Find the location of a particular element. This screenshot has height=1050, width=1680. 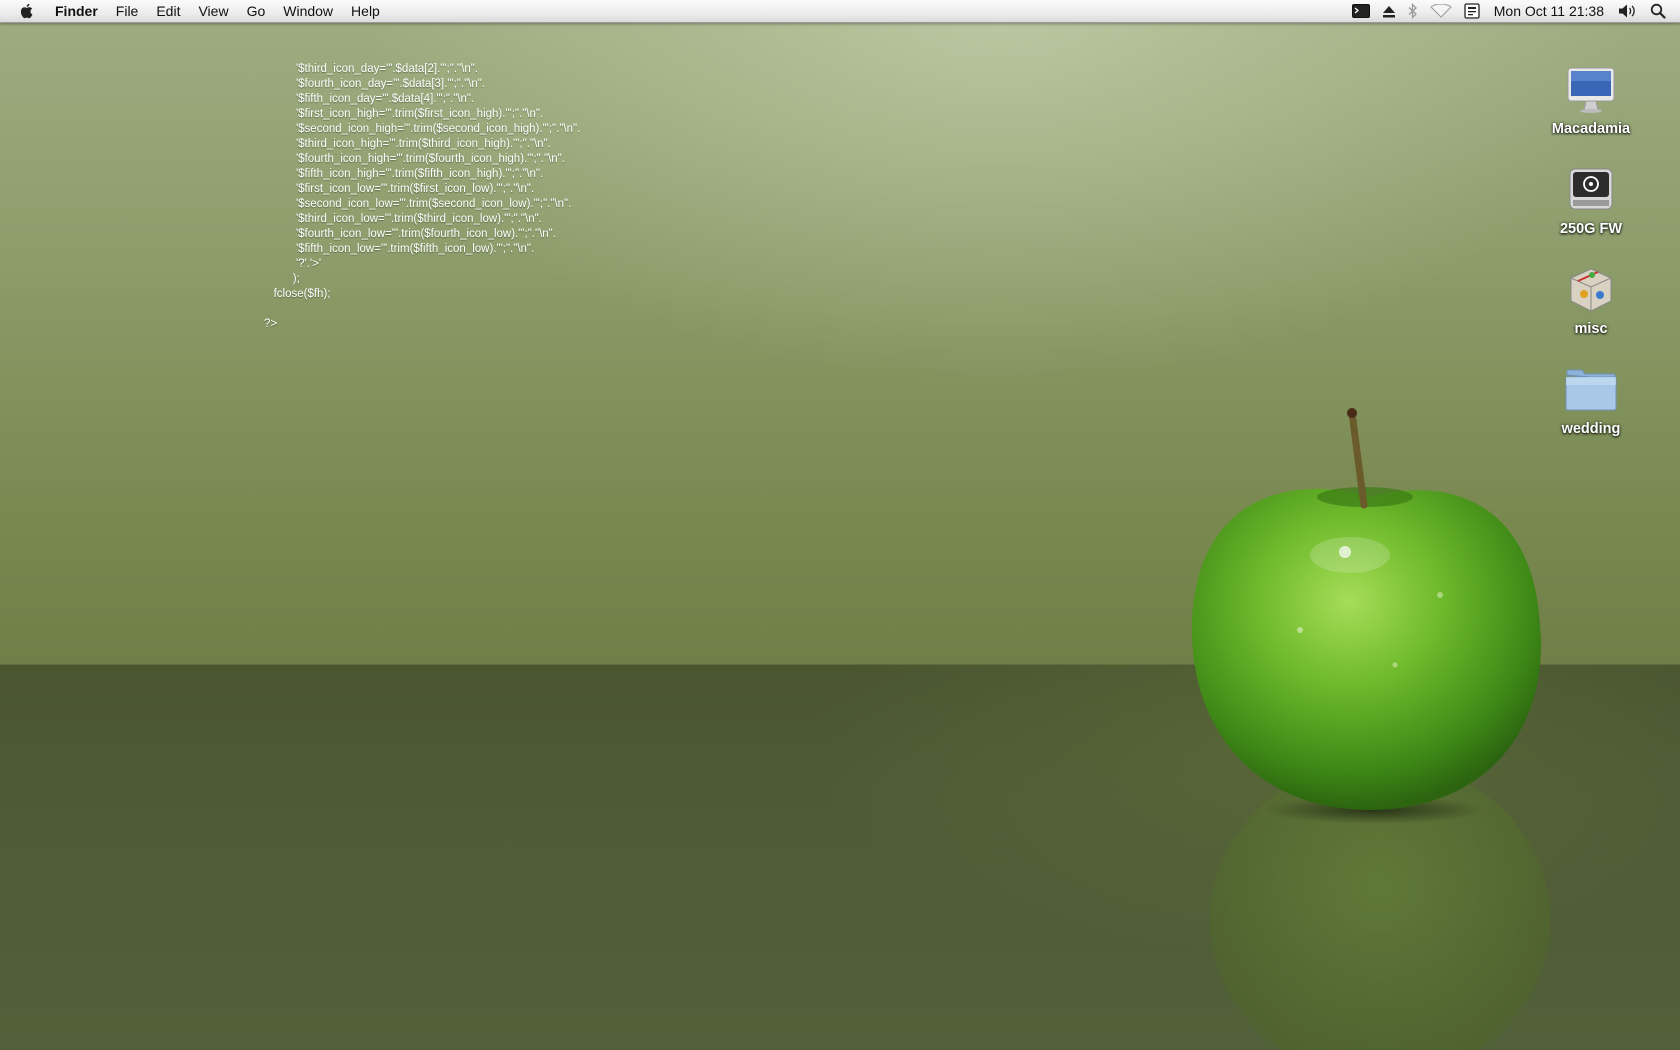

menu-clock: Mon Oct 11 21:38 is located at coordinates (1549, 11).